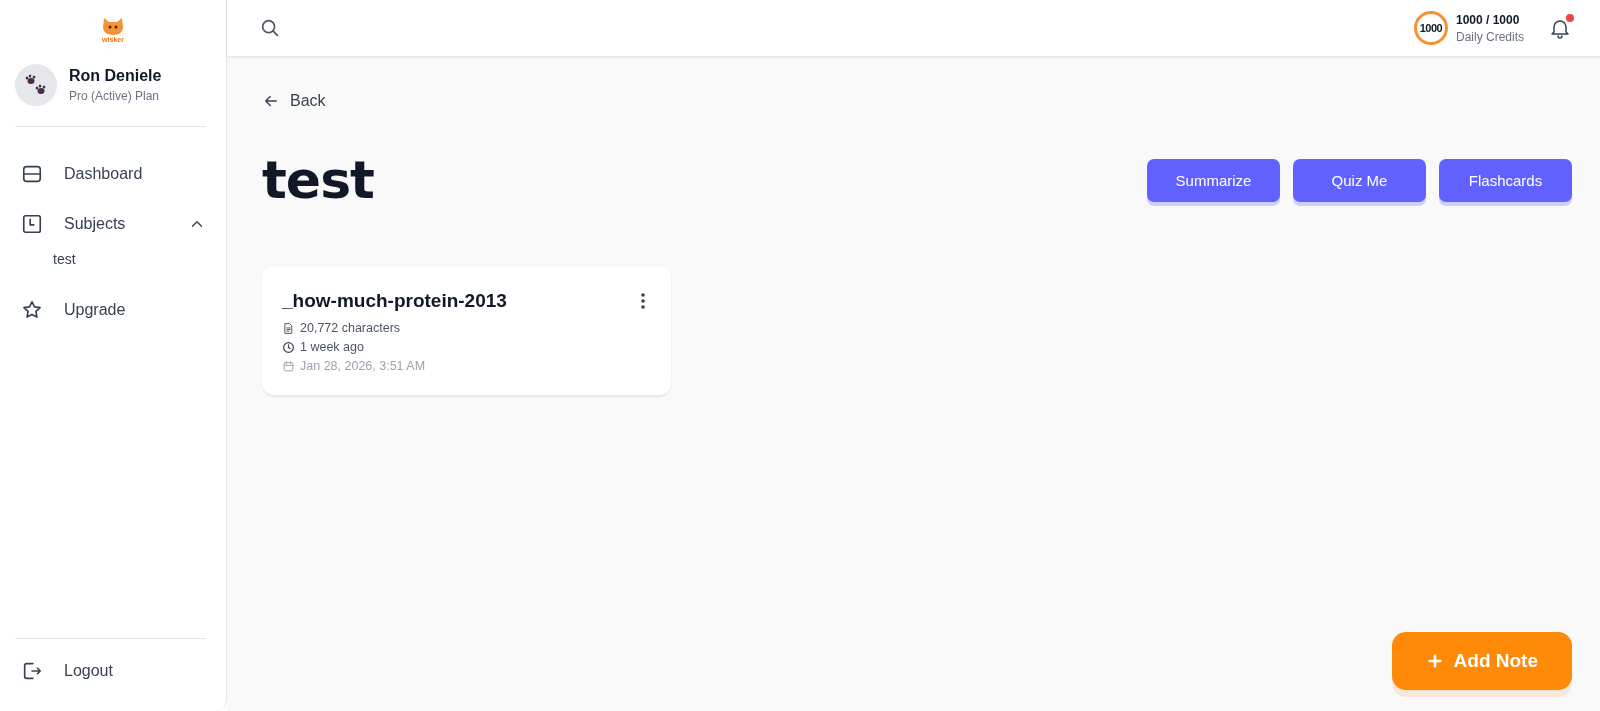 The image size is (1600, 711). I want to click on cat-logo-icon, so click(113, 26).